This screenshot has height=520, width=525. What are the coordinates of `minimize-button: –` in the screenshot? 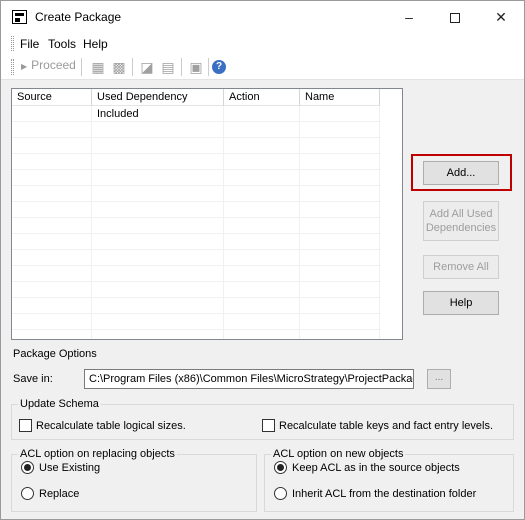 It's located at (409, 17).